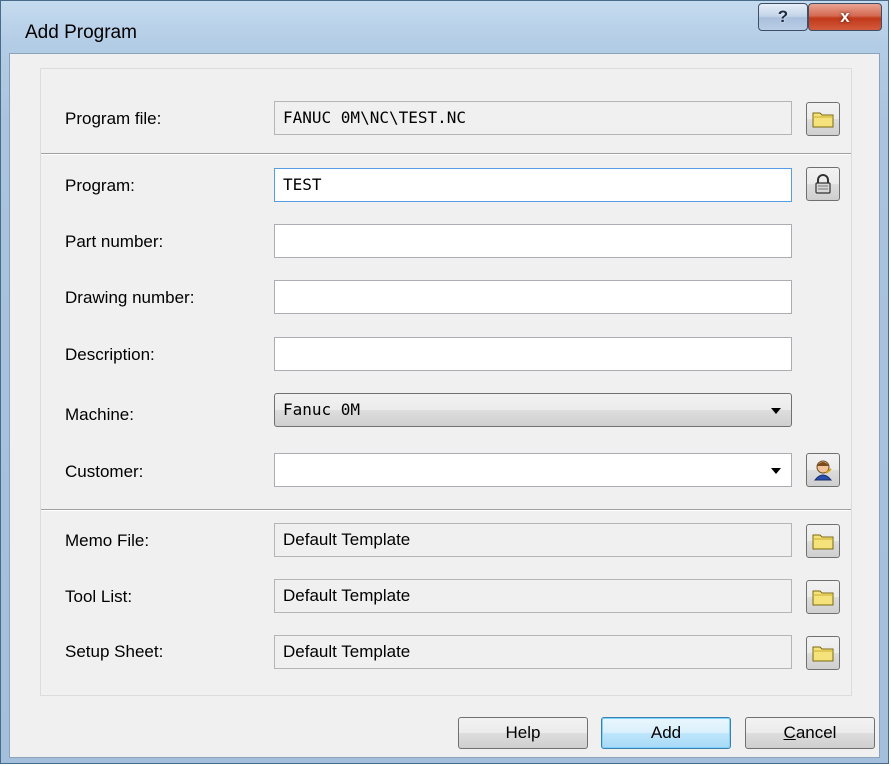 This screenshot has height=766, width=891. What do you see at coordinates (107, 540) in the screenshot?
I see `memo-file-label: Memo File:` at bounding box center [107, 540].